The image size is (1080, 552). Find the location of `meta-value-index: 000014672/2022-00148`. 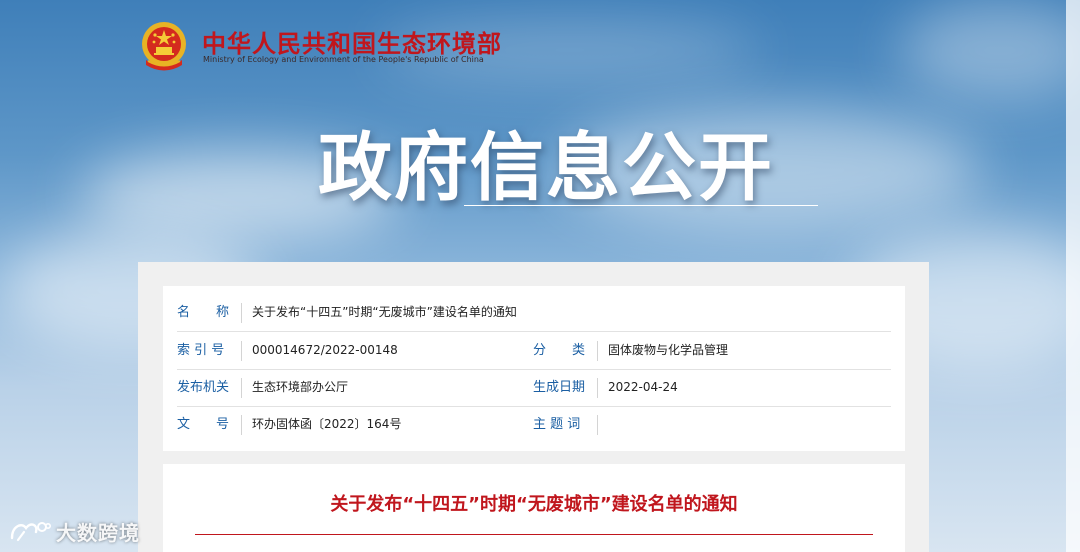

meta-value-index: 000014672/2022-00148 is located at coordinates (325, 350).